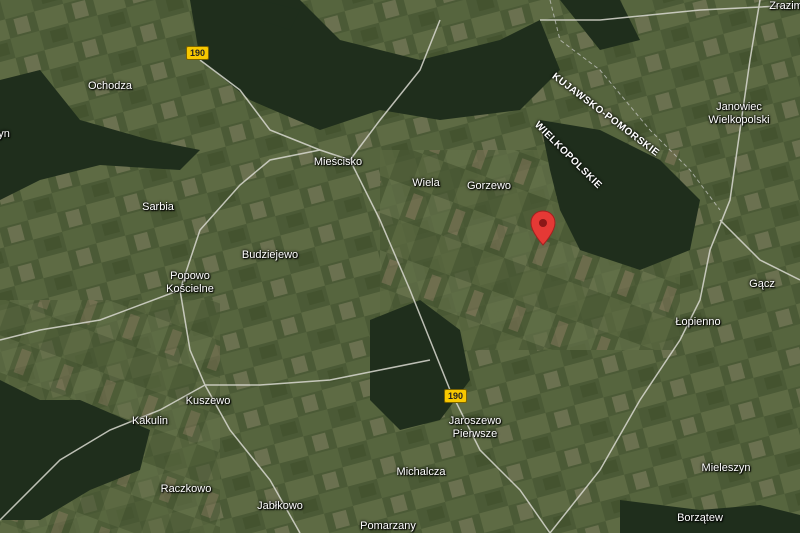  Describe the element at coordinates (388, 526) in the screenshot. I see `place-pomarzany: Pomarzany` at that location.